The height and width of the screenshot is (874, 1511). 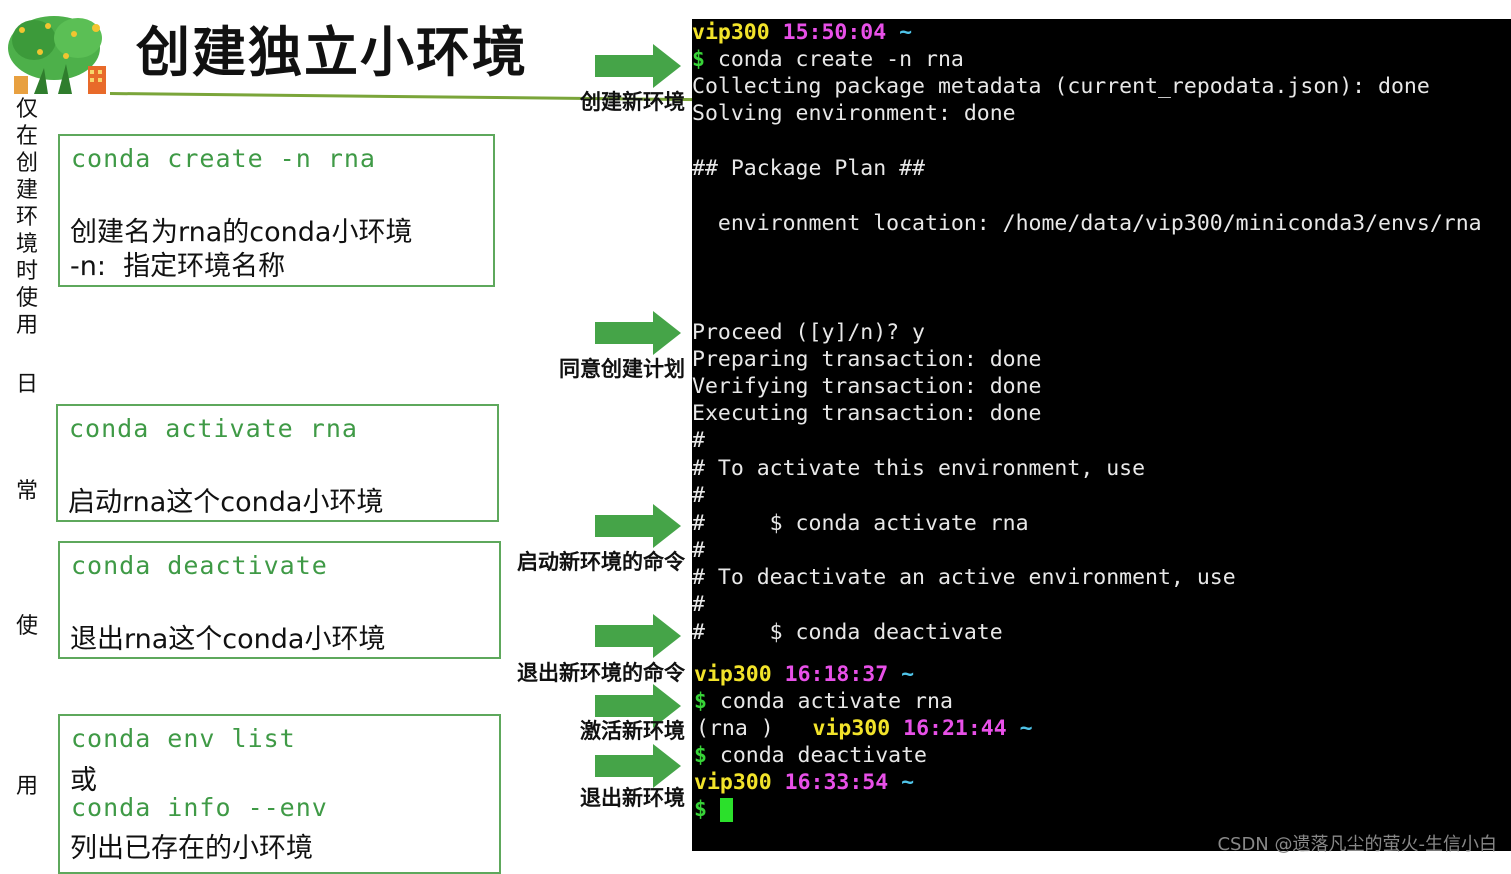 I want to click on terminal-line: vip300 16:33:54 ~, so click(x=804, y=782).